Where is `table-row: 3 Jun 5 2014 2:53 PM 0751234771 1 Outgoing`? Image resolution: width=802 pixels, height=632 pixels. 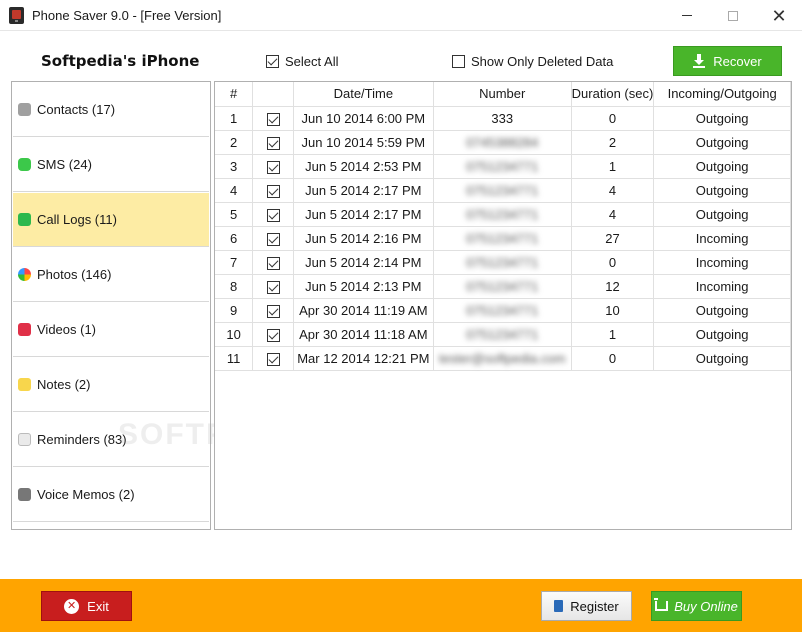 table-row: 3 Jun 5 2014 2:53 PM 0751234771 1 Outgoing is located at coordinates (503, 166).